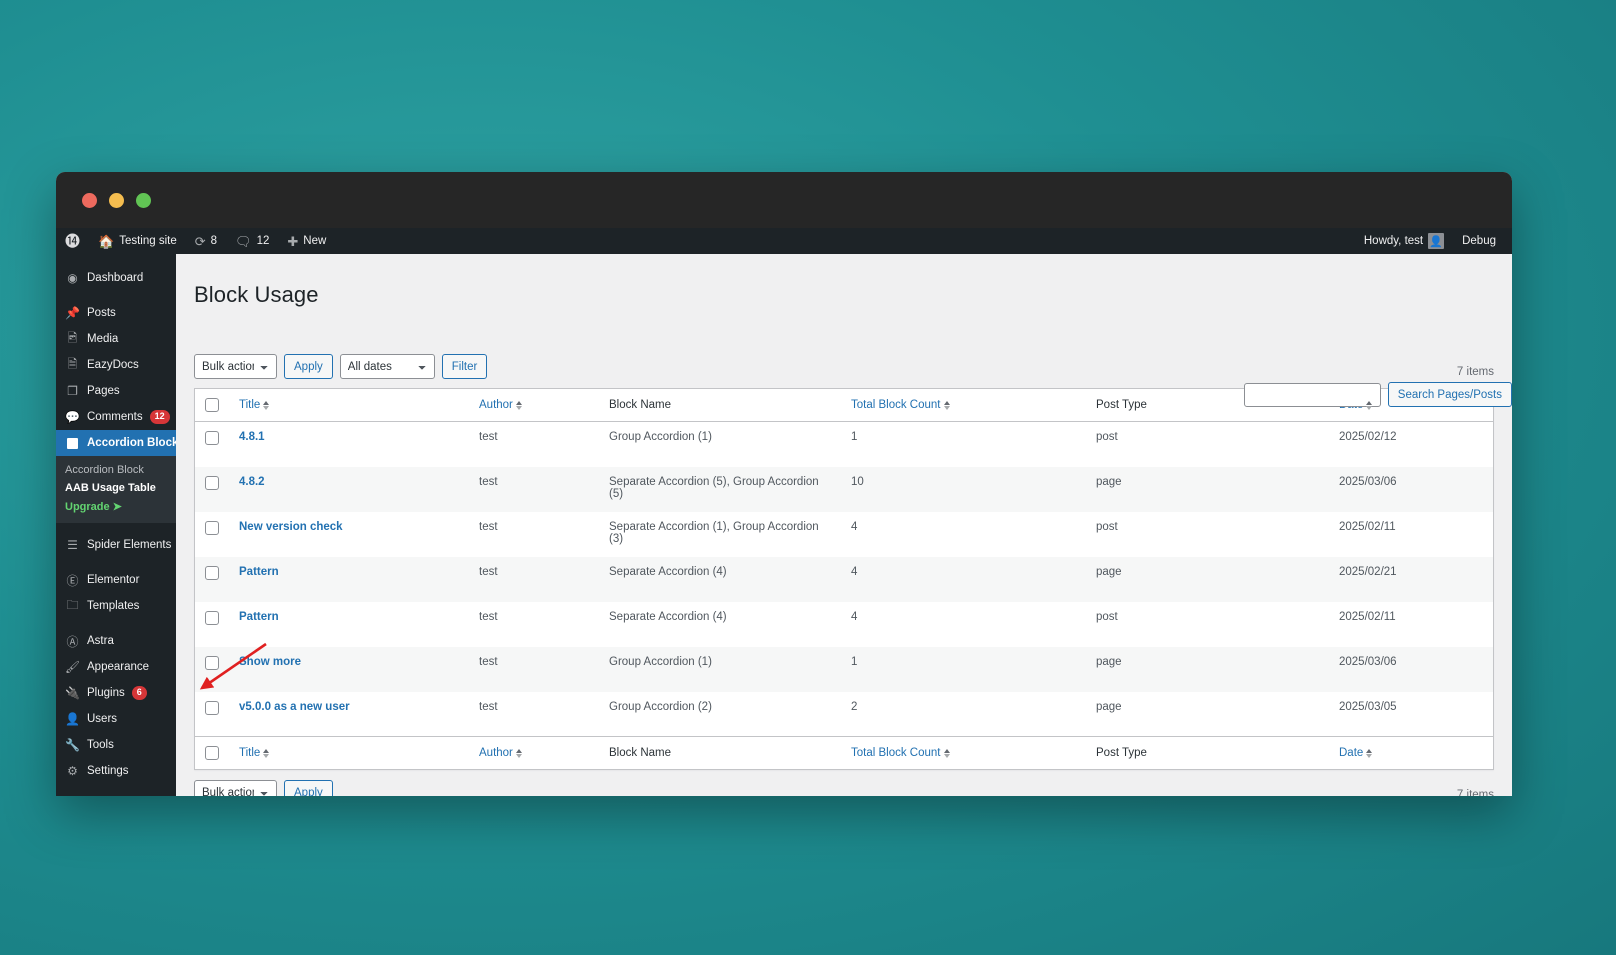  I want to click on astra-icon: Ⓐ, so click(72, 641).